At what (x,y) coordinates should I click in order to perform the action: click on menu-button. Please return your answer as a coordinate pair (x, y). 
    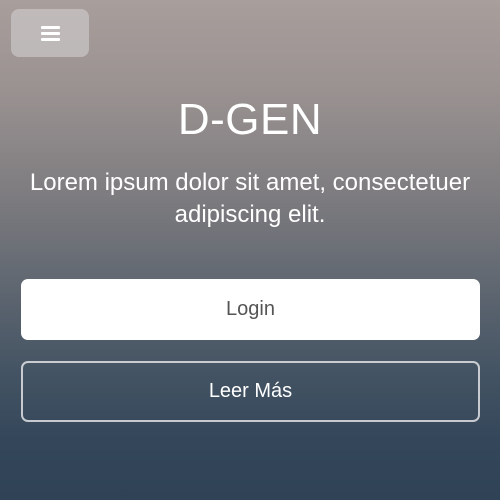
    Looking at the image, I should click on (50, 33).